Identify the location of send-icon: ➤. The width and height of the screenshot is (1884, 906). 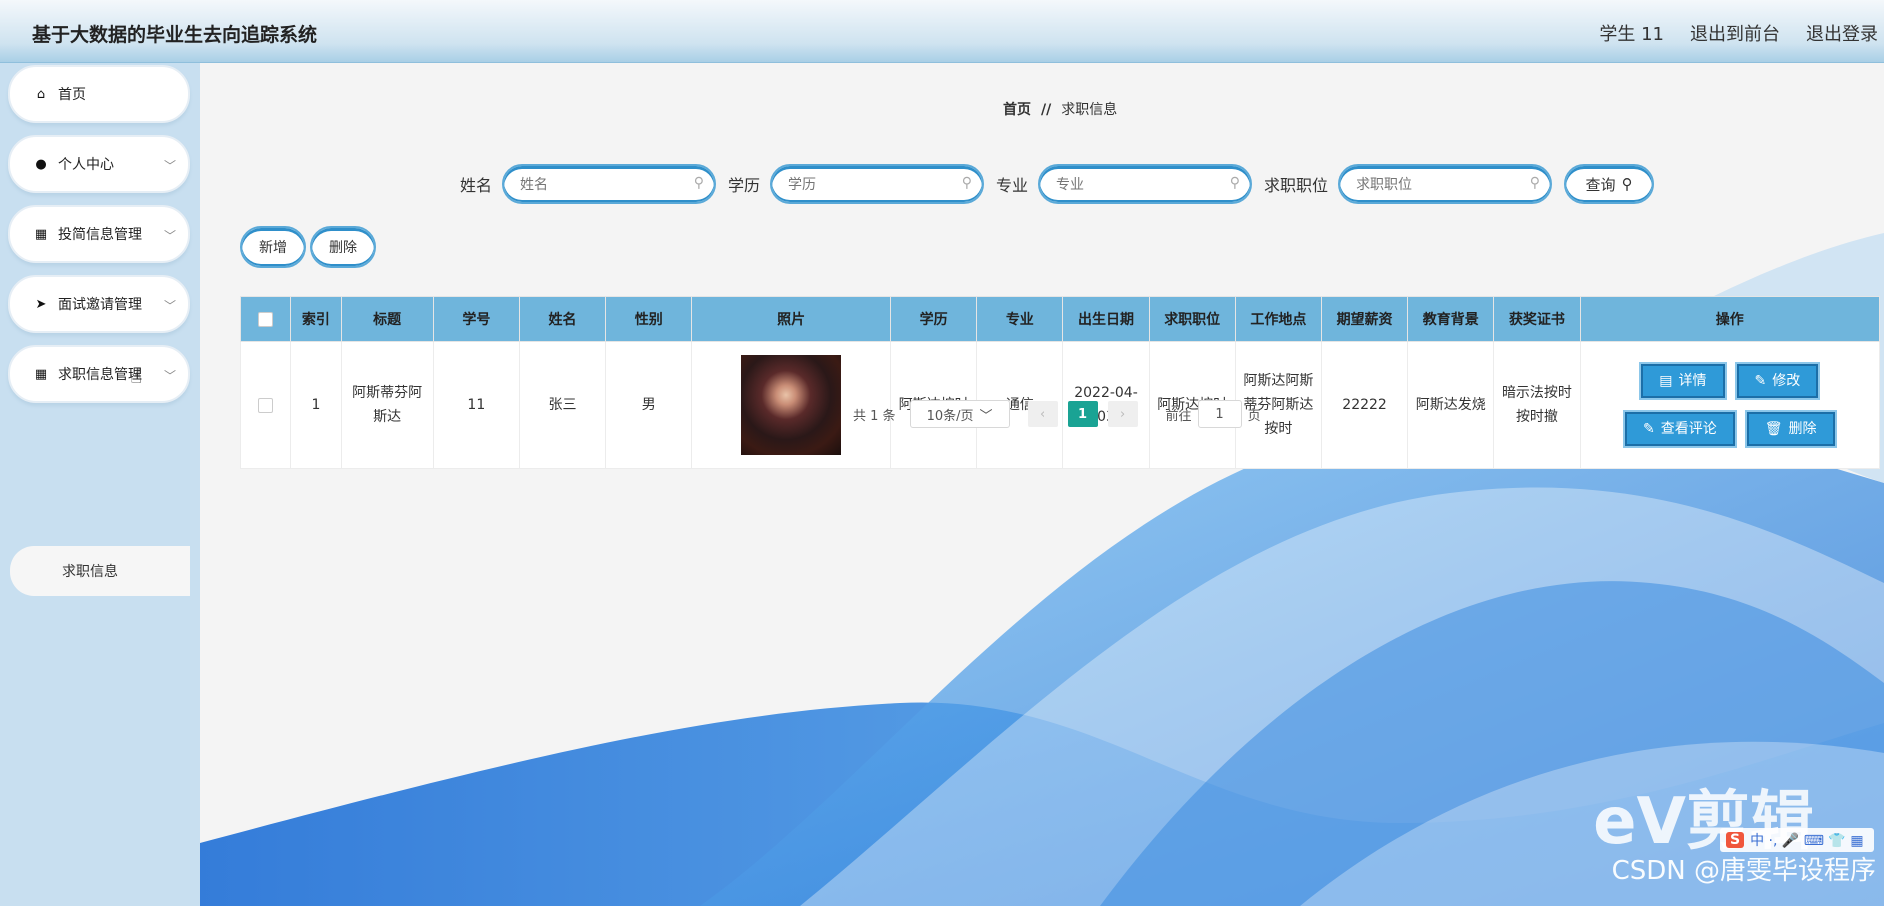
(41, 304).